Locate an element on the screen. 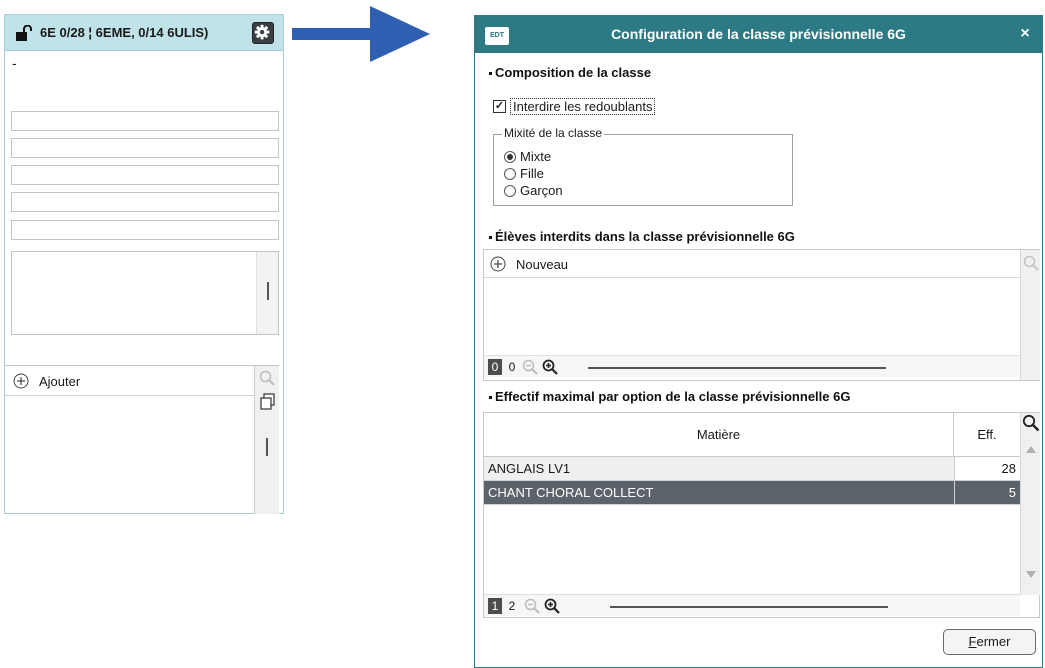 The image size is (1045, 668). pager-page-2: 0 is located at coordinates (512, 367).